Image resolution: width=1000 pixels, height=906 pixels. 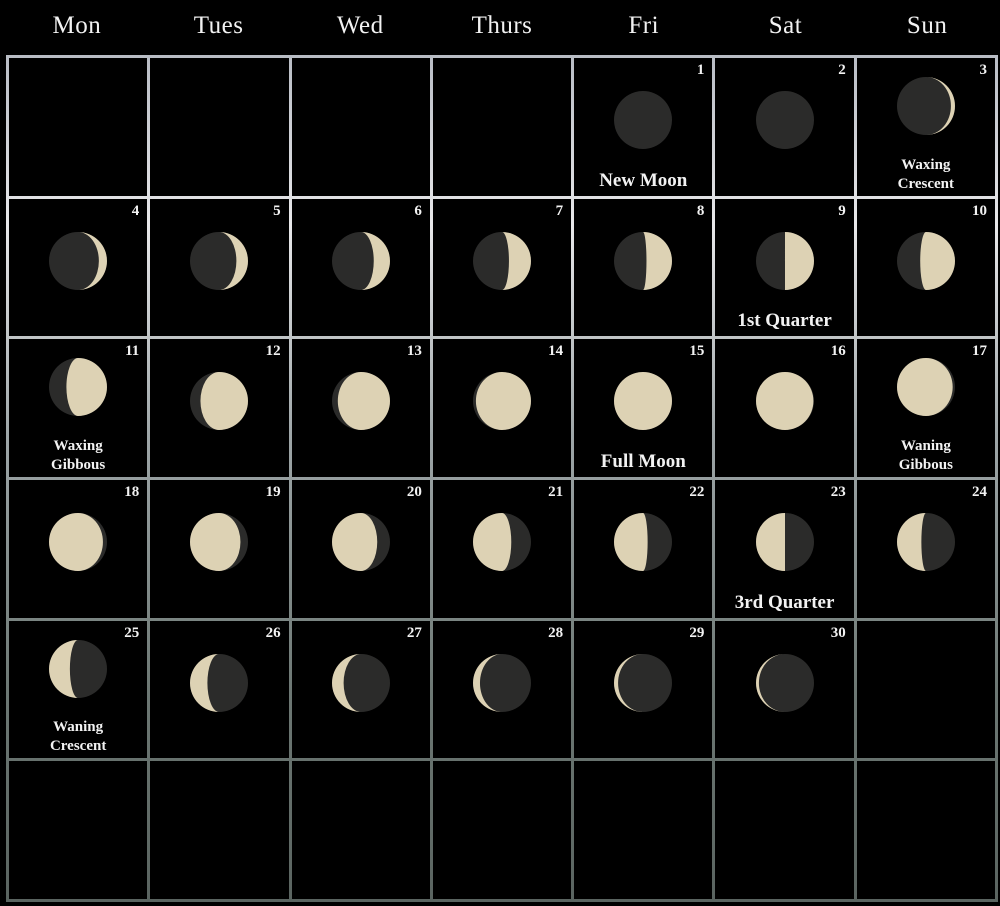 I want to click on phase-label: Waning Gibbous, so click(x=925, y=455).